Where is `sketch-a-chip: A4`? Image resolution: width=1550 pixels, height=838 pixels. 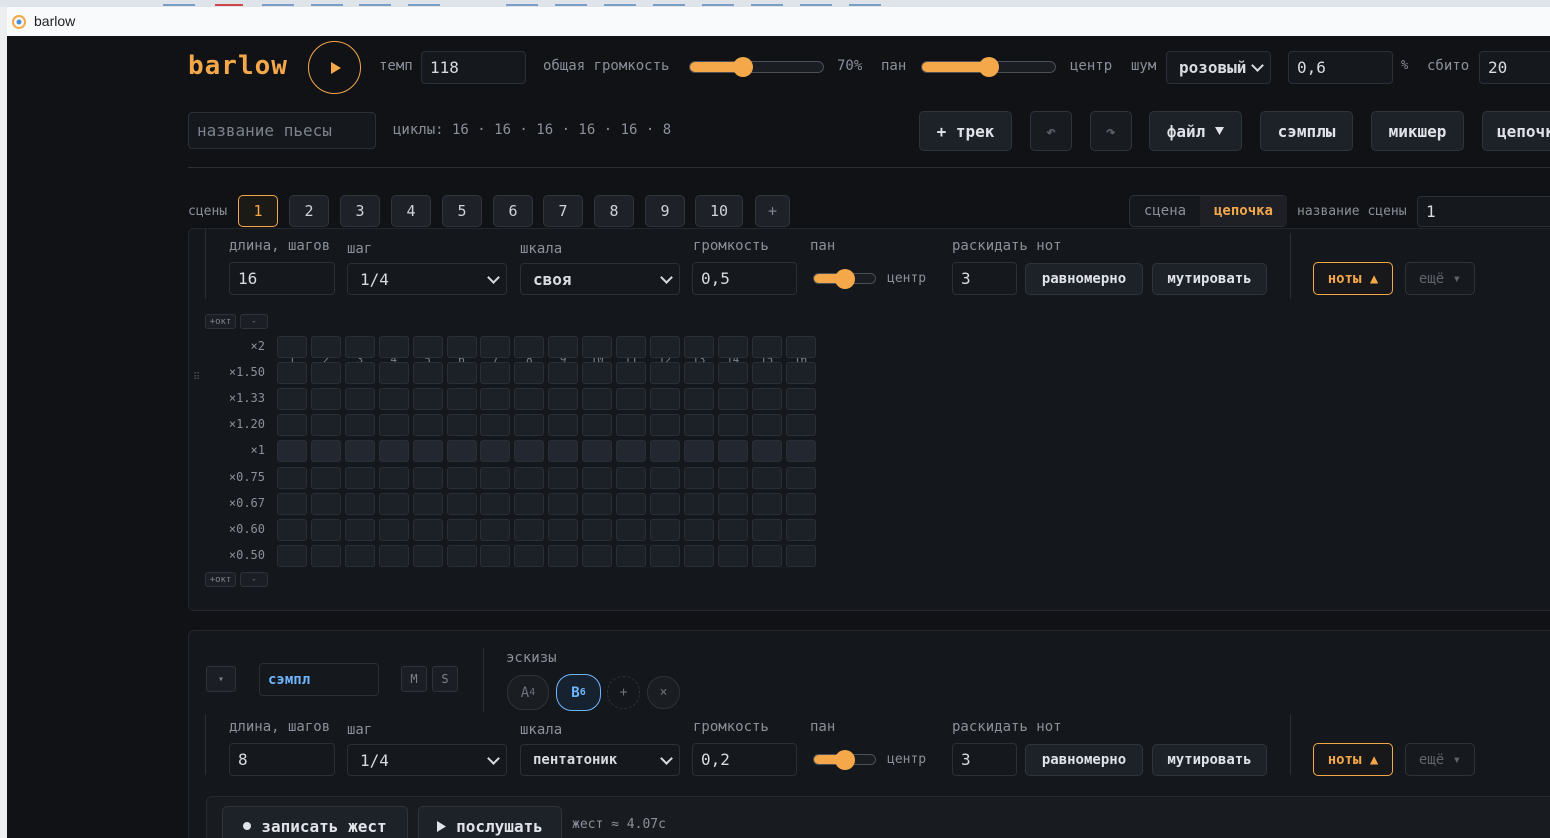 sketch-a-chip: A4 is located at coordinates (528, 692).